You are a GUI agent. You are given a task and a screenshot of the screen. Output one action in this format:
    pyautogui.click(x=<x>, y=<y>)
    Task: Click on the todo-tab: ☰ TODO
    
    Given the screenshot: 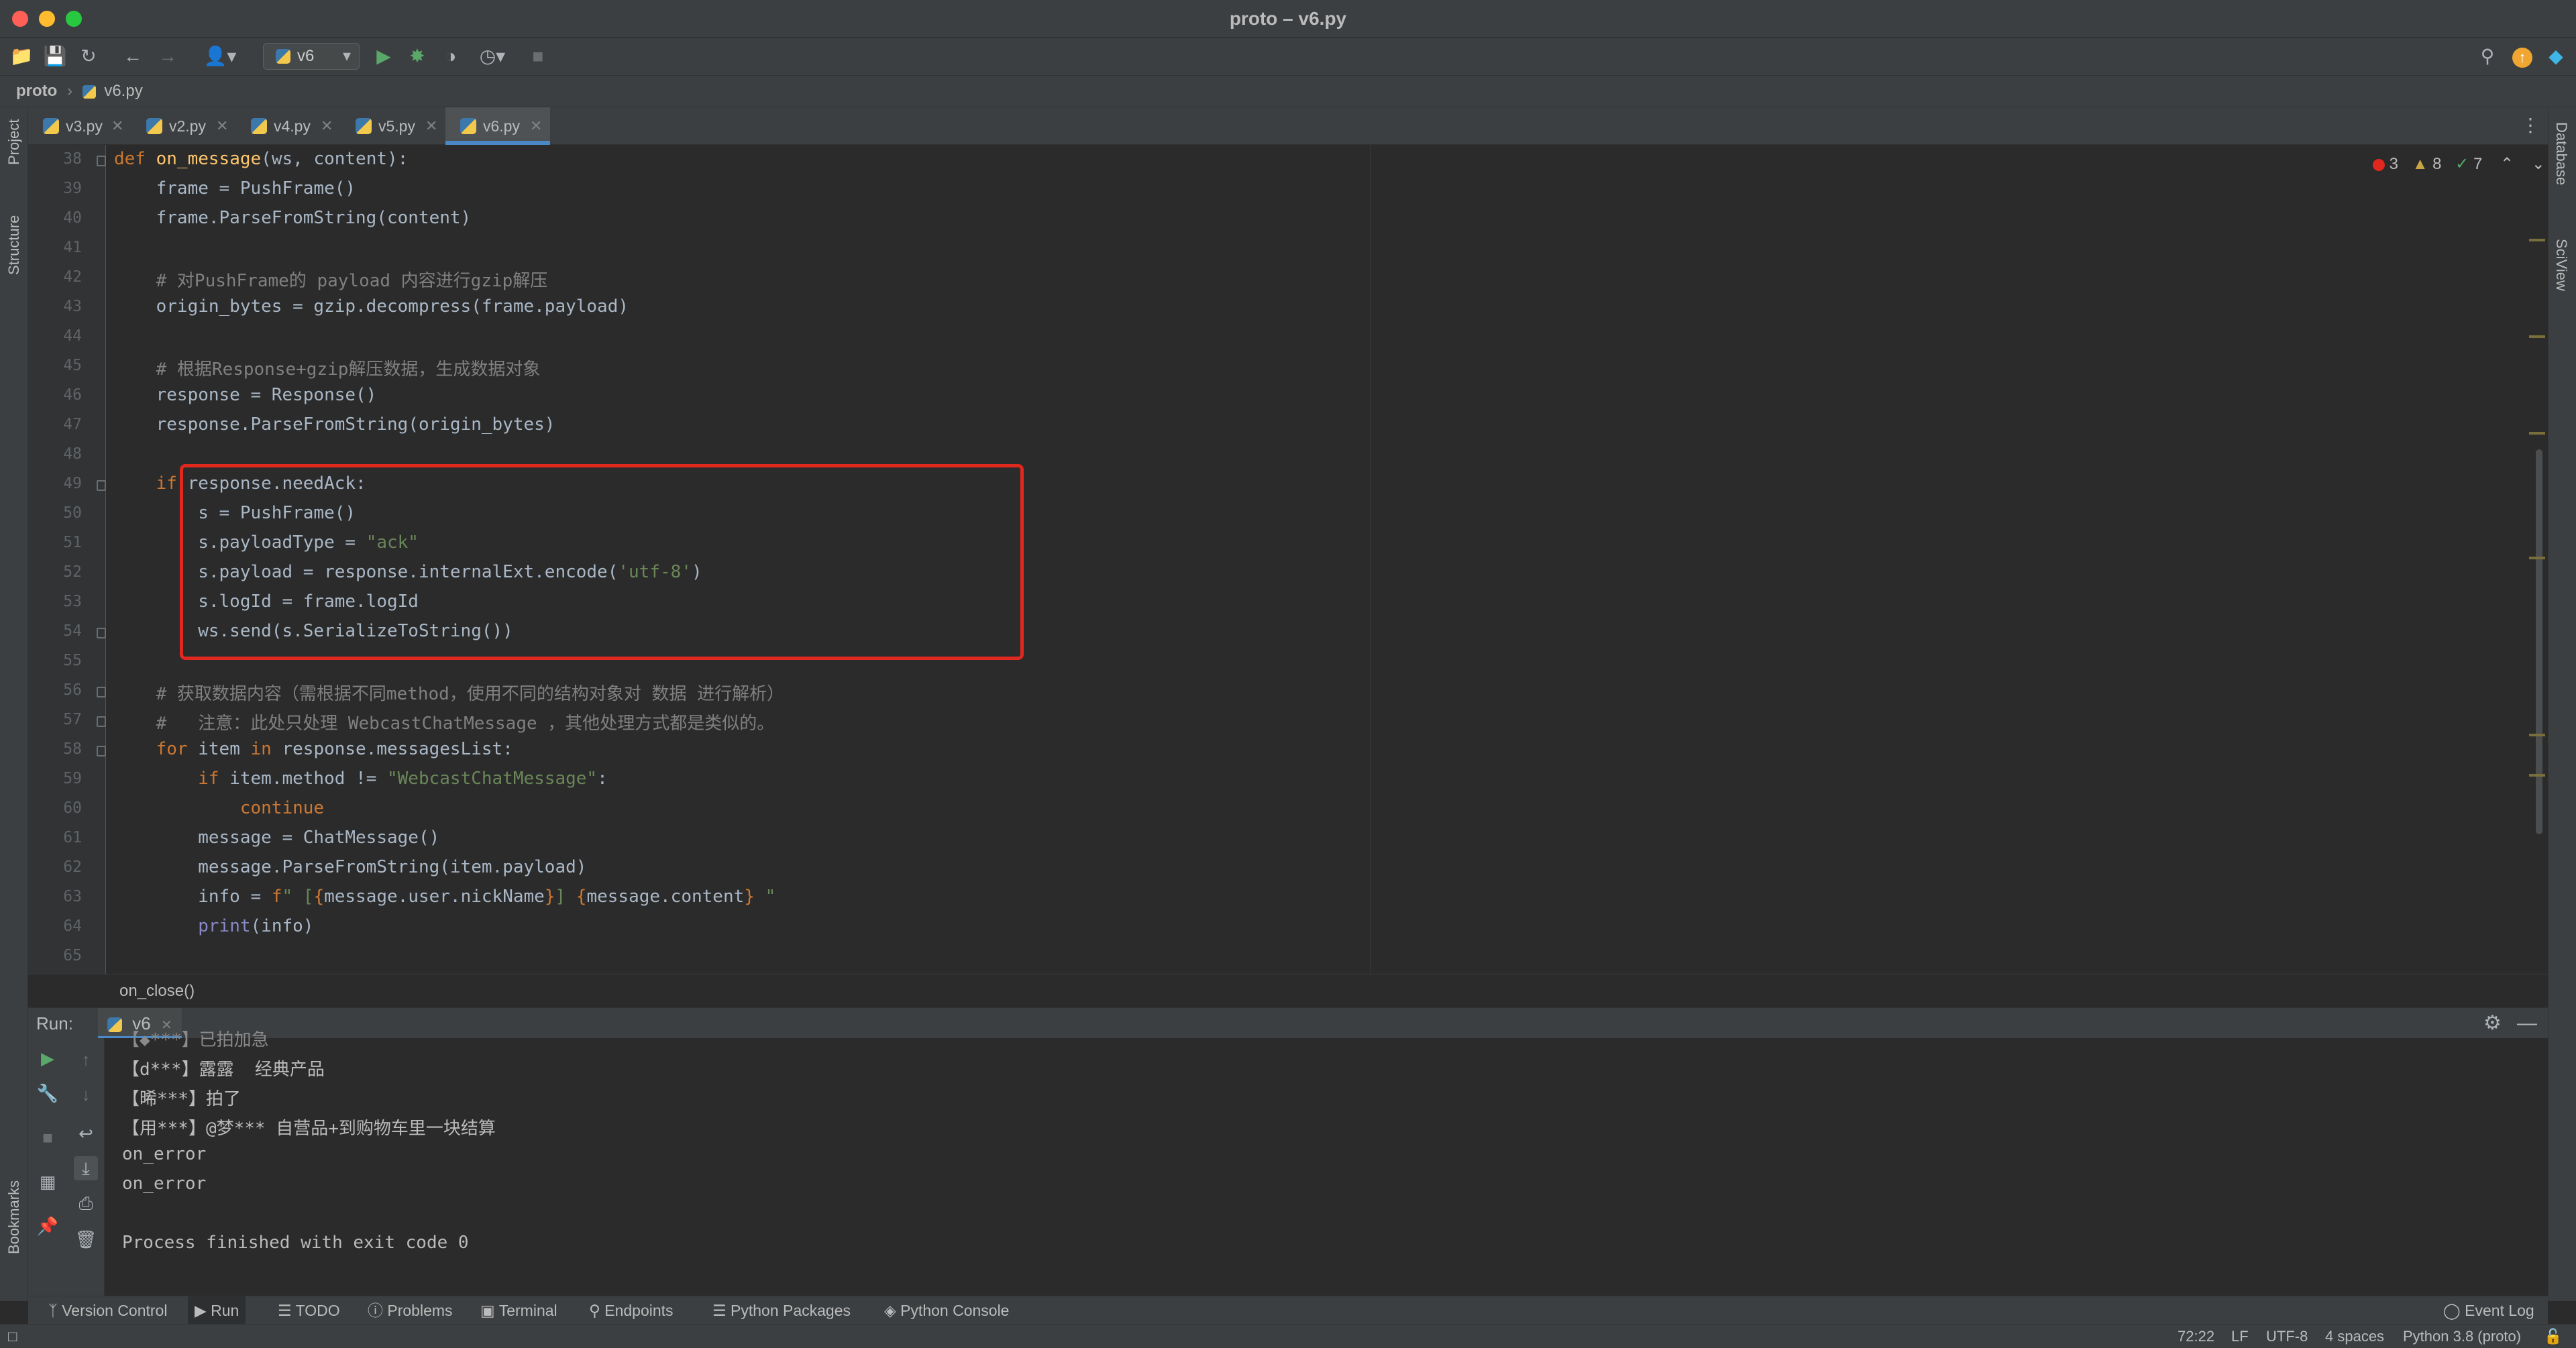 What is the action you would take?
    pyautogui.click(x=309, y=1310)
    